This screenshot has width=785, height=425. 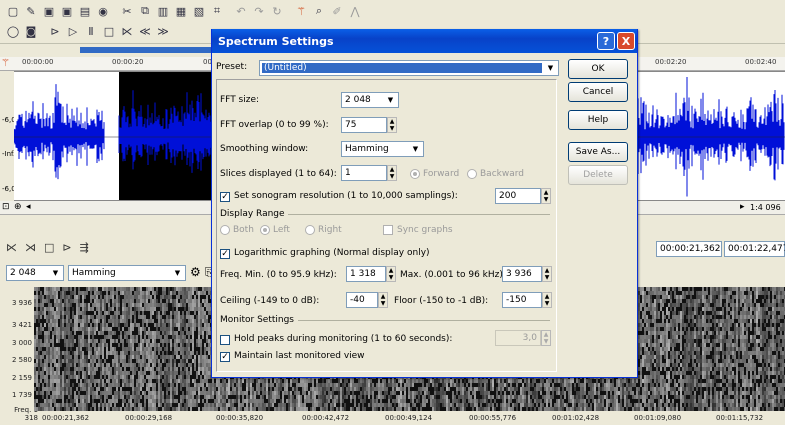 I want to click on save-all-icon: ▤, so click(x=85, y=11).